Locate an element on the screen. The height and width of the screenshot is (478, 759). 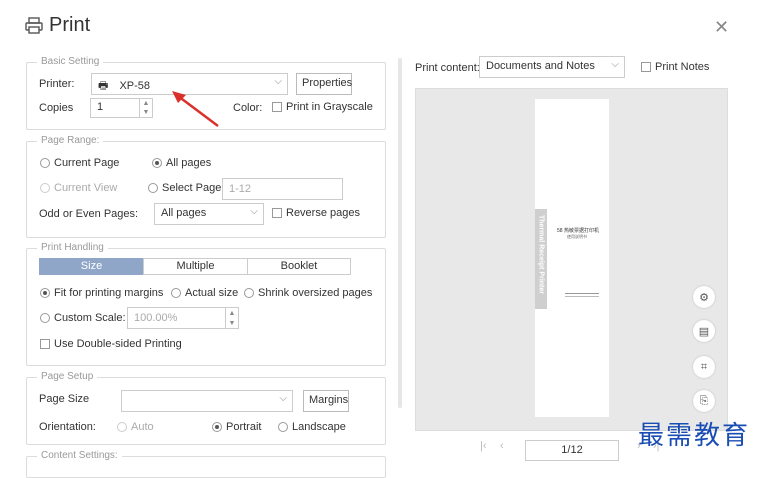
auto-radio: Auto is located at coordinates (135, 427).